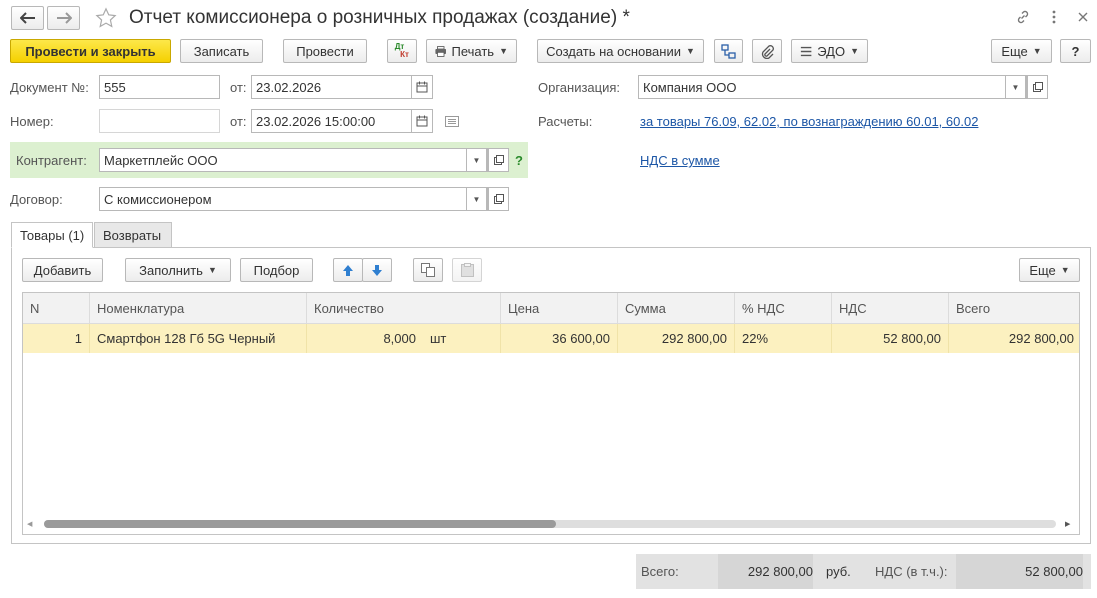 This screenshot has height=598, width=1097. I want to click on contract-open-button, so click(498, 199).